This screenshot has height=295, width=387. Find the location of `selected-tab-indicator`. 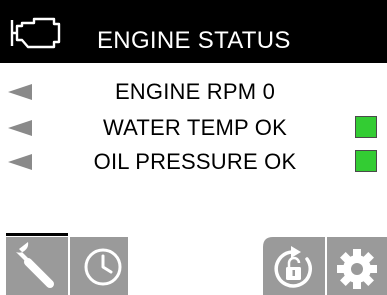

selected-tab-indicator is located at coordinates (37, 234).